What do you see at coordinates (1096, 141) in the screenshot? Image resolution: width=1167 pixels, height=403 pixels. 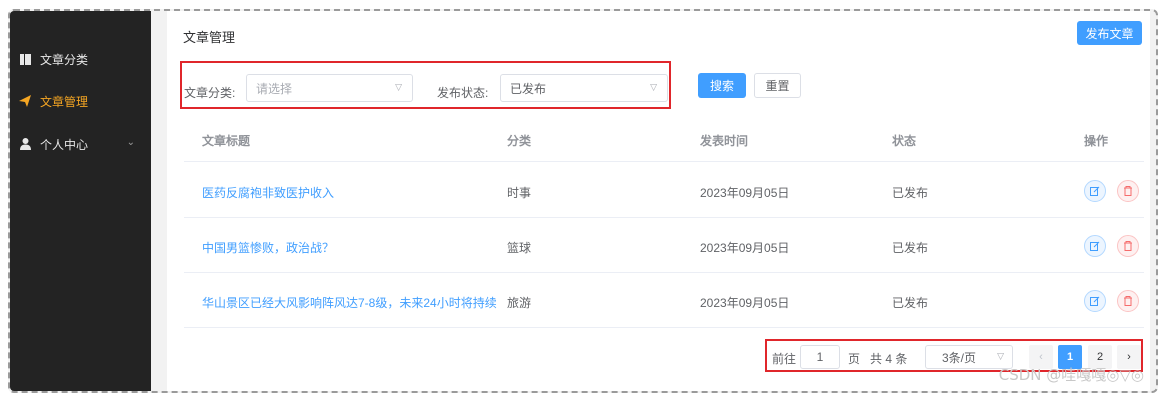 I see `column-header-actions: 操作` at bounding box center [1096, 141].